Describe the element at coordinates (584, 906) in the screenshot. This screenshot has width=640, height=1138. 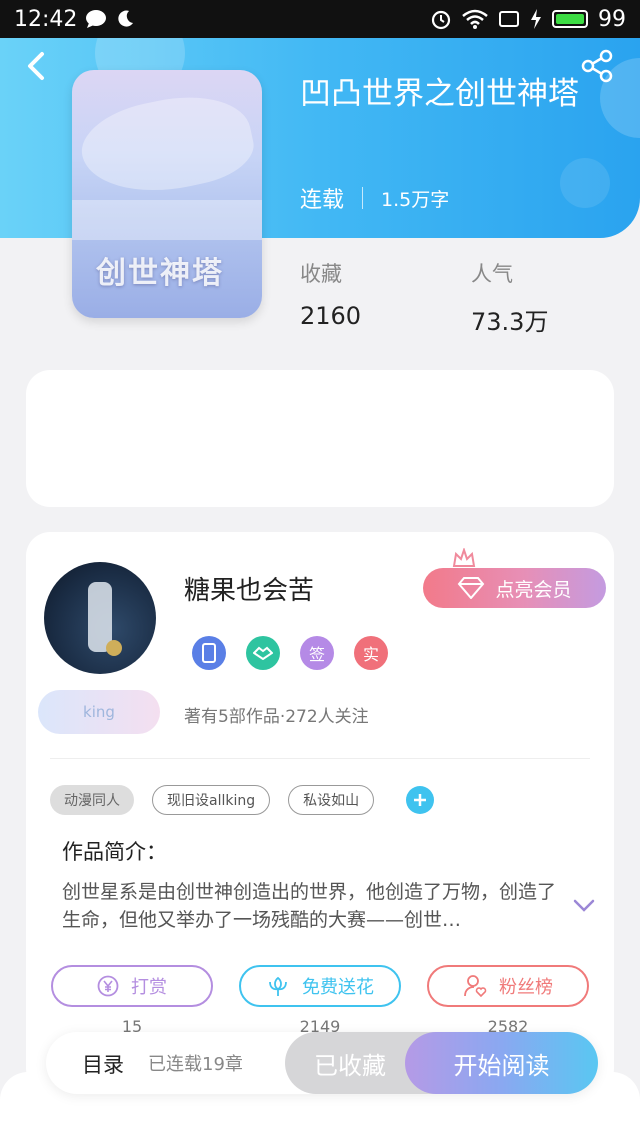
I see `chevron-down-icon` at that location.